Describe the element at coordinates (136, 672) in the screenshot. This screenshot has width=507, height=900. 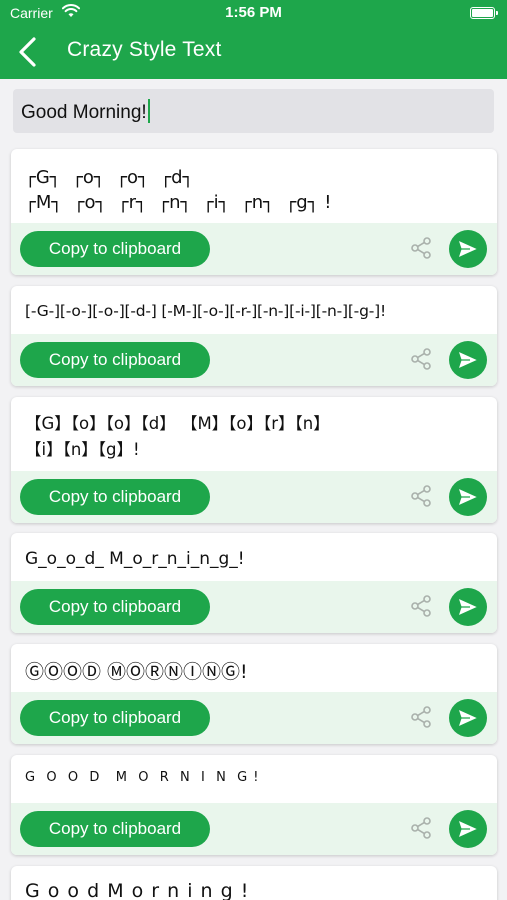
I see `style-text: ⒼⓄⓄⒹ ⓂⓄⓇⓃⒾⓃⒼ!` at that location.